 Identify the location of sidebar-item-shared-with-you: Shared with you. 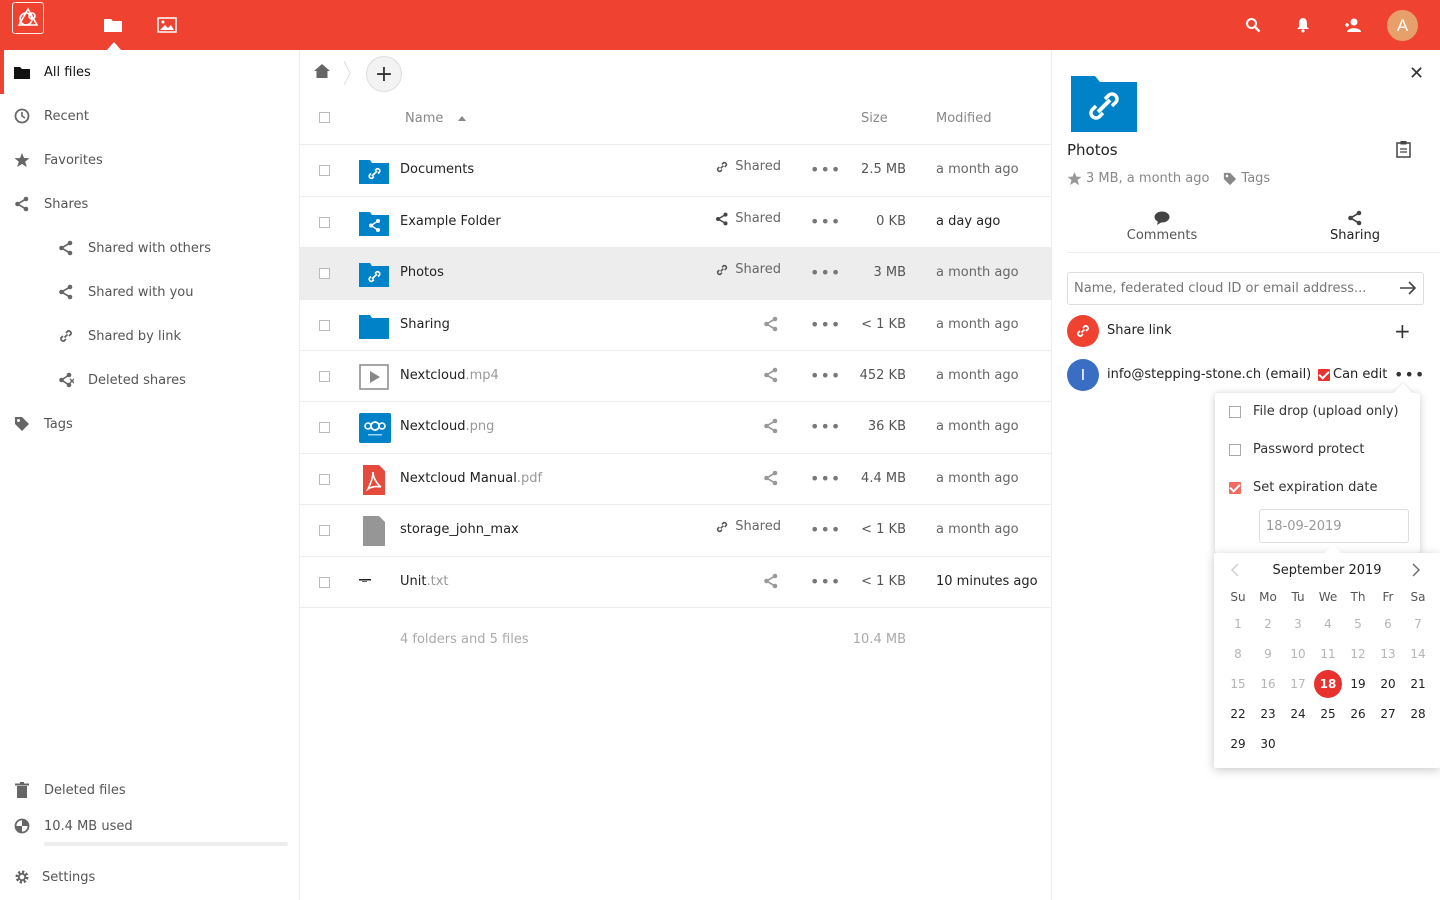
(149, 292).